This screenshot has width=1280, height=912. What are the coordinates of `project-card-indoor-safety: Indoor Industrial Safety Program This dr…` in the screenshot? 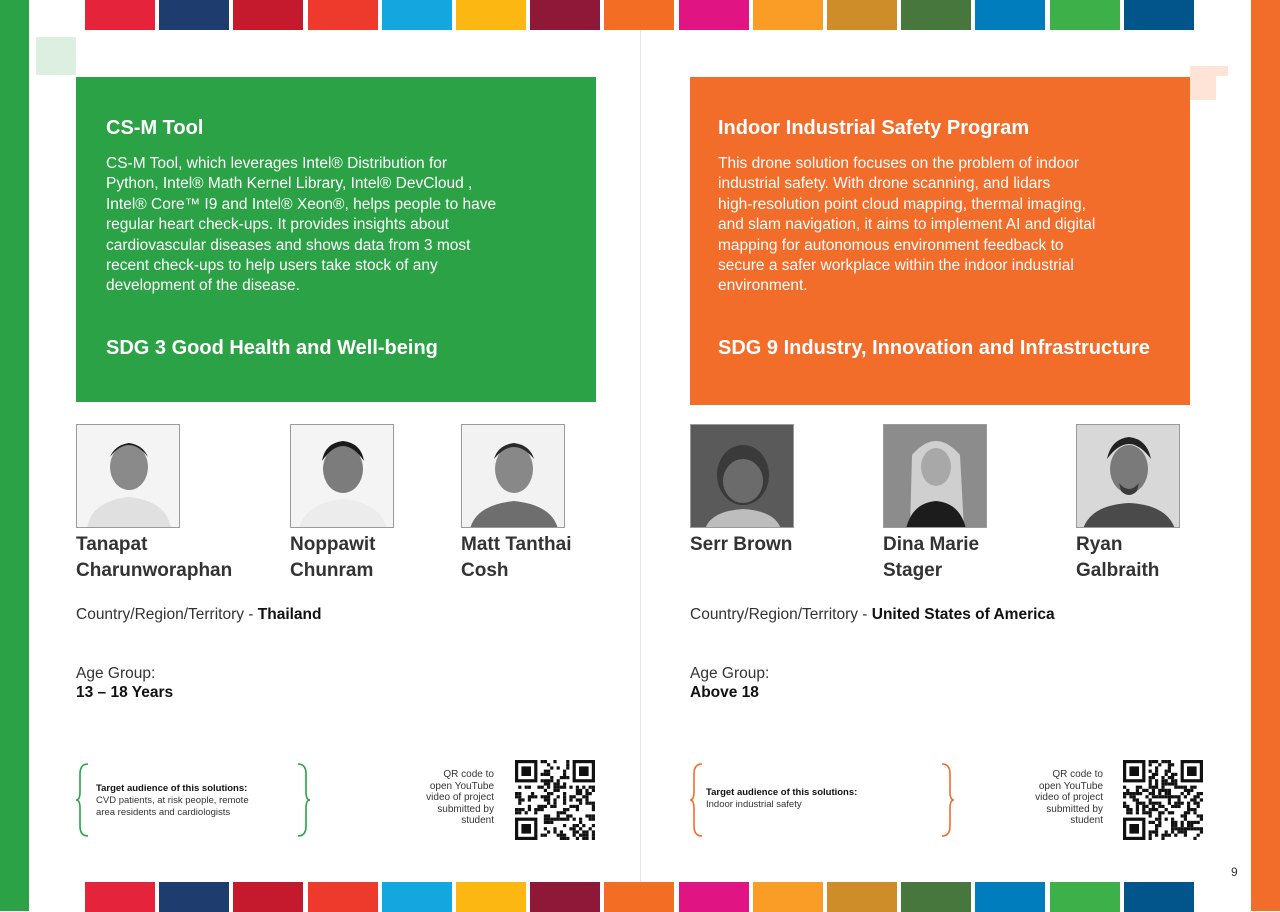 It's located at (940, 241).